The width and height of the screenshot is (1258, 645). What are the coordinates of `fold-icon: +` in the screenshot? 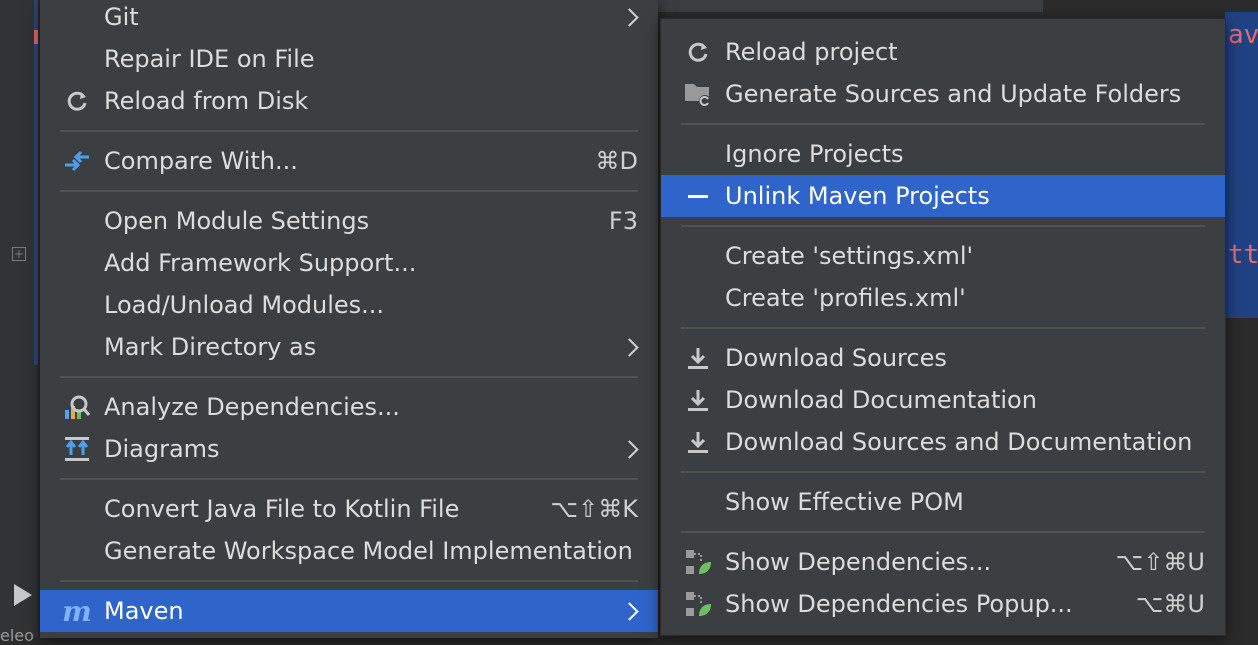 It's located at (19, 254).